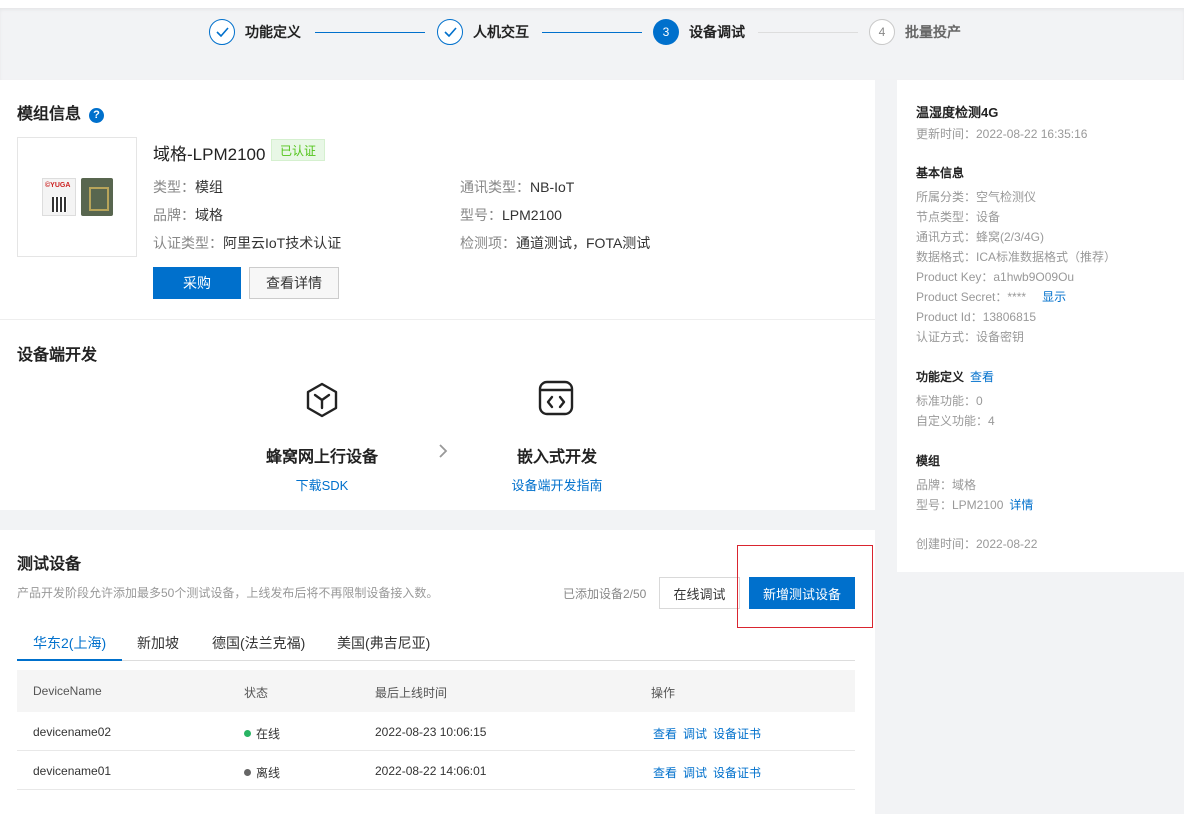 This screenshot has width=1184, height=814. Describe the element at coordinates (957, 112) in the screenshot. I see `product-name: 温湿度检测4G` at that location.